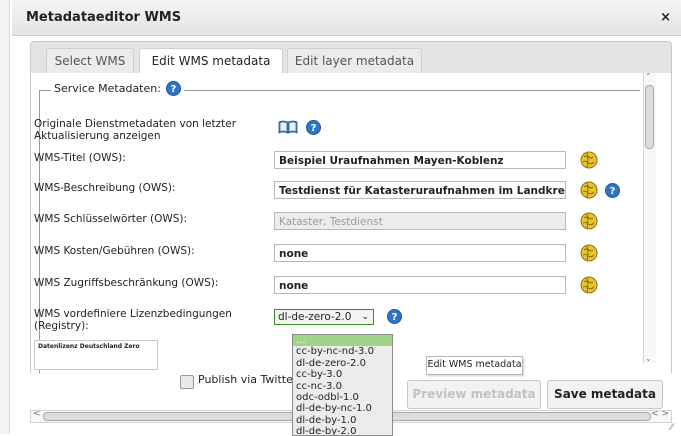 This screenshot has width=681, height=436. I want to click on vertical-scrollbar: ⌃ ⌄, so click(649, 217).